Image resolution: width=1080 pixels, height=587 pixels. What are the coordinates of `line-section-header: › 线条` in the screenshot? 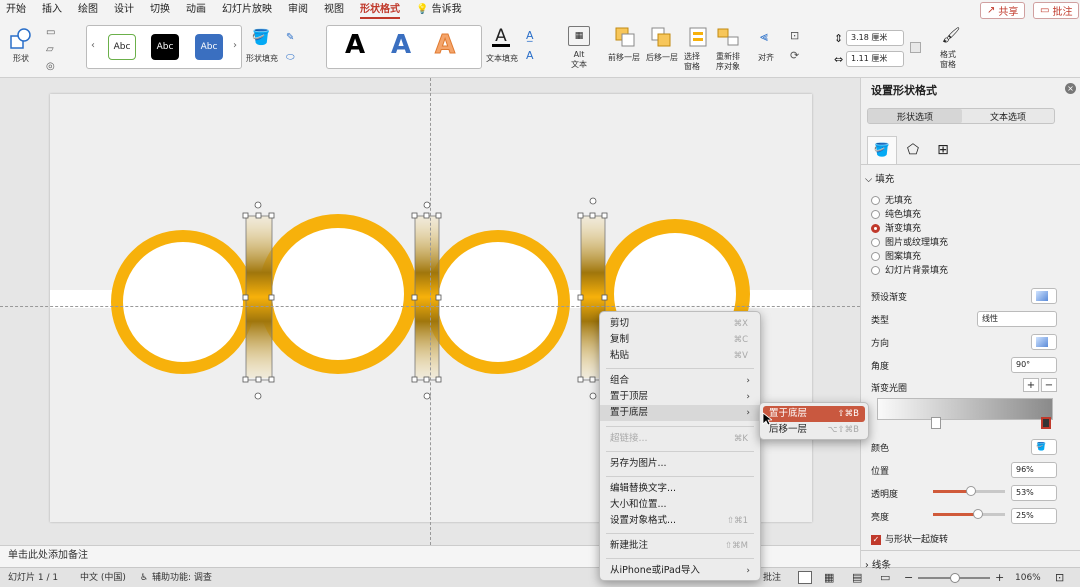 It's located at (878, 564).